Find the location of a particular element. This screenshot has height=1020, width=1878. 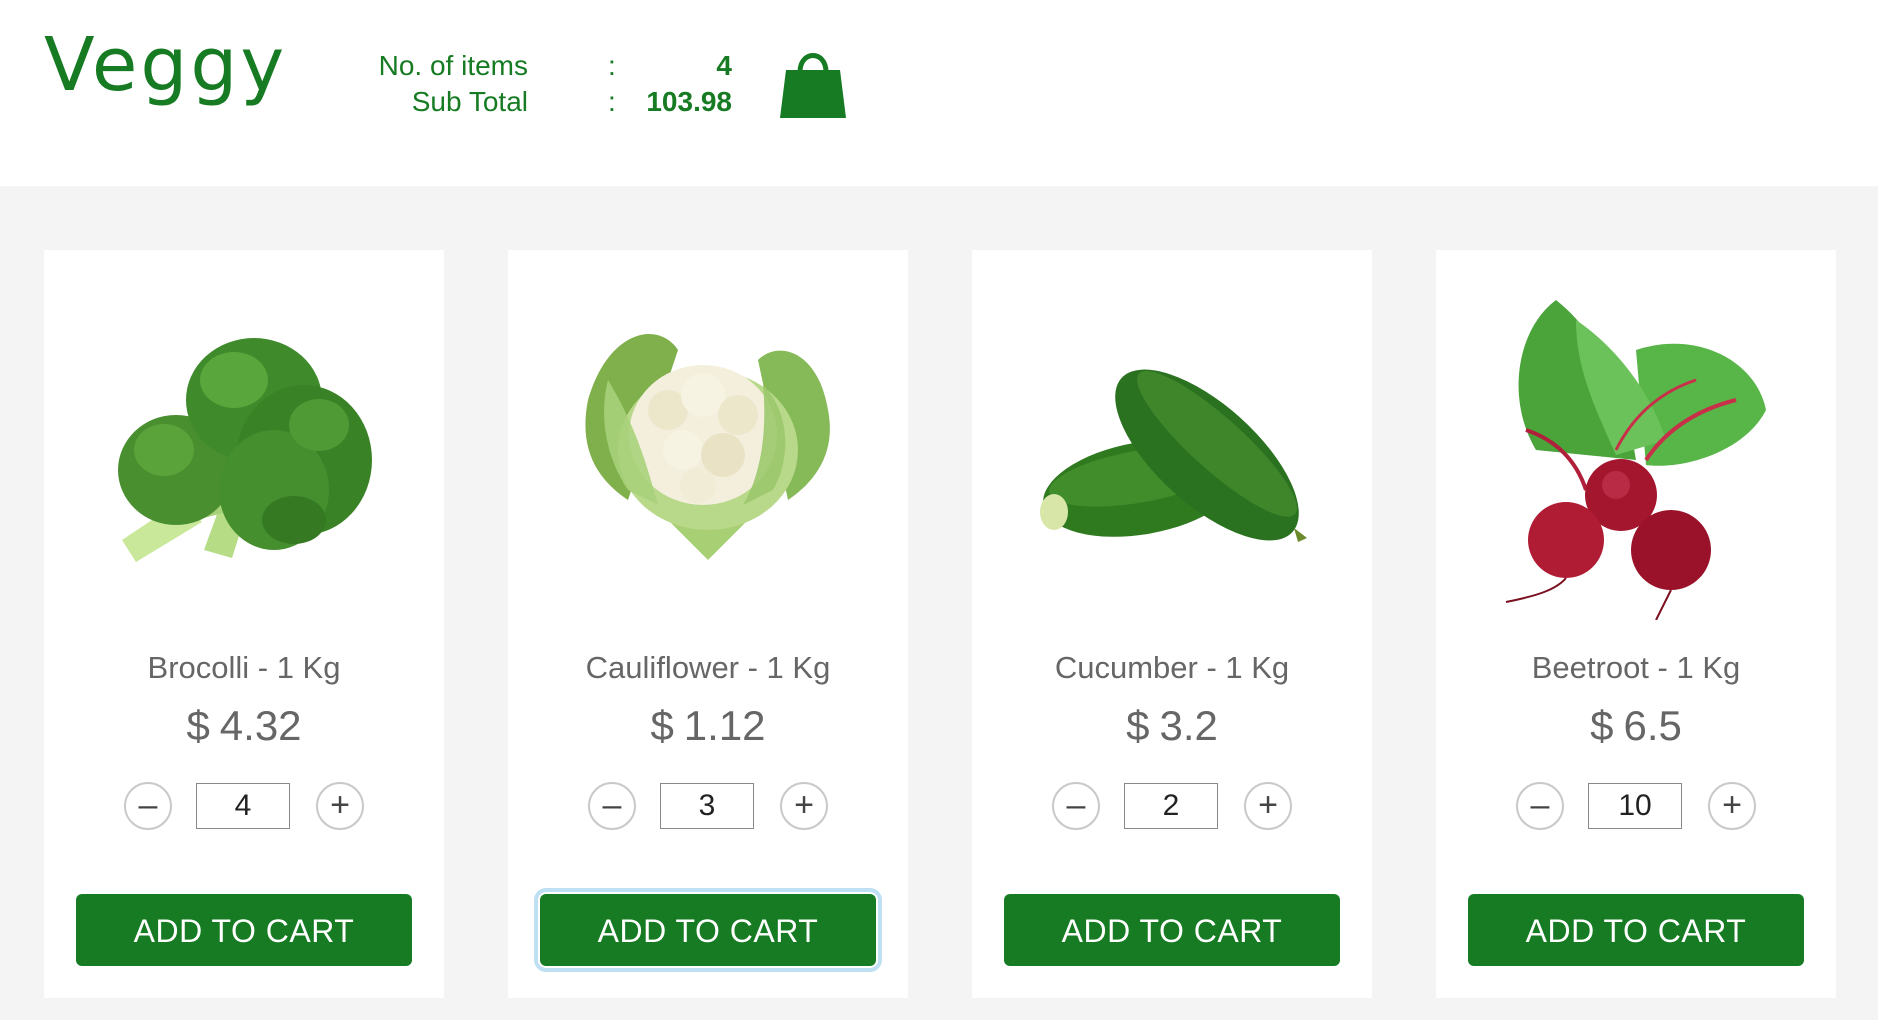

product-price: $6.5 is located at coordinates (1636, 726).